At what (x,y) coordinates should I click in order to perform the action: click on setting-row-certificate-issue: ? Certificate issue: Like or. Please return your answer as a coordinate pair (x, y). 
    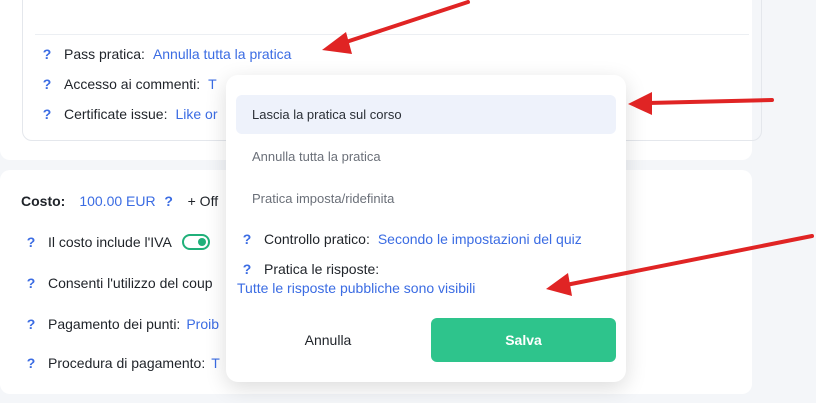
    Looking at the image, I should click on (129, 114).